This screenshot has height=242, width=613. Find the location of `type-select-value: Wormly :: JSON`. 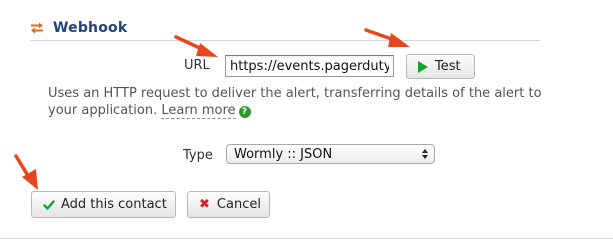

type-select-value: Wormly :: JSON is located at coordinates (283, 154).